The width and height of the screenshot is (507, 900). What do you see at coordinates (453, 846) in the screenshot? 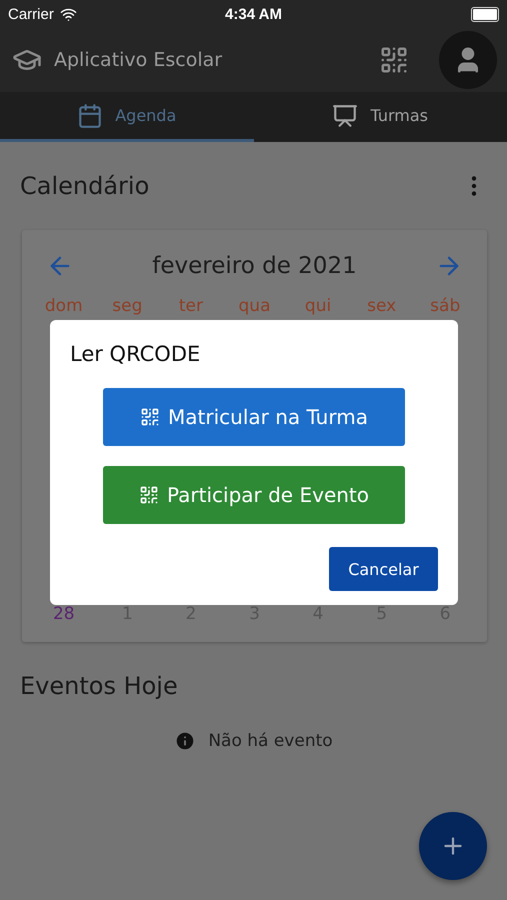
I see `add-button` at bounding box center [453, 846].